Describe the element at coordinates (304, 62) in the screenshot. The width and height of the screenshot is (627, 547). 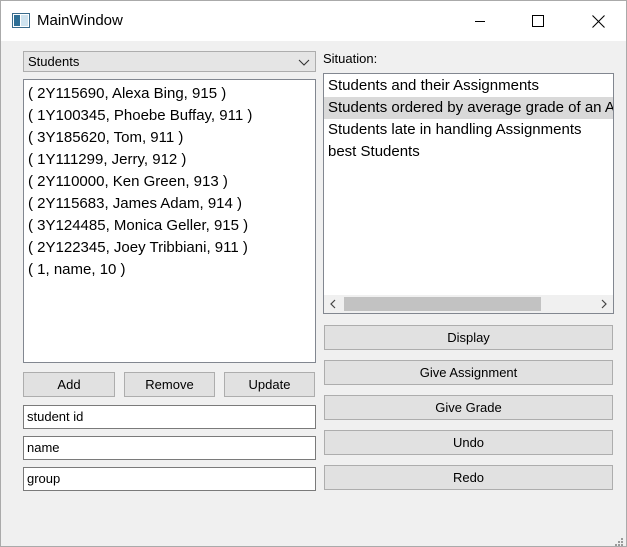
I see `chevron-down-icon` at that location.